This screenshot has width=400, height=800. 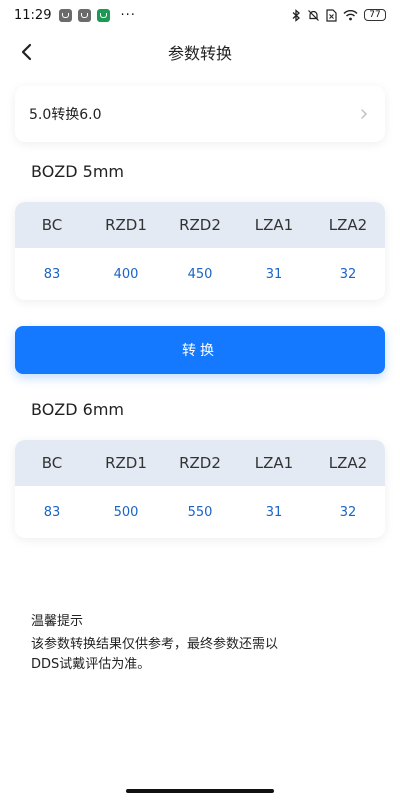 I want to click on bluetooth-icon, so click(x=296, y=15).